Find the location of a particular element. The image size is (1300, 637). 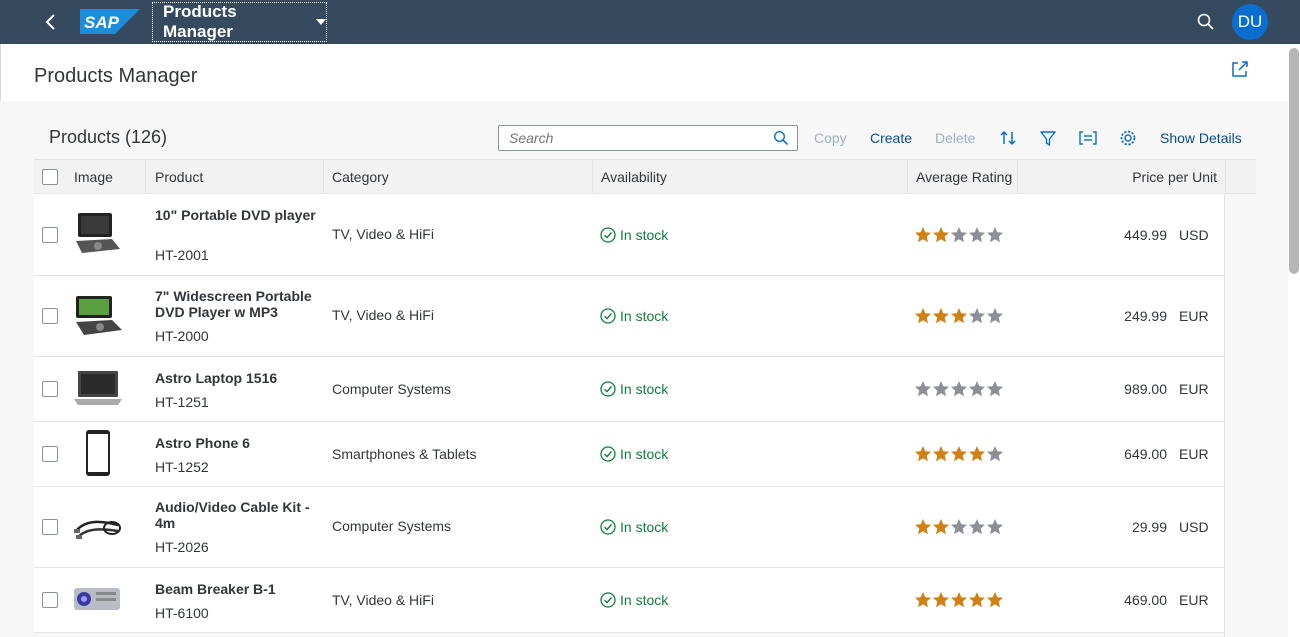

delete-button: Delete is located at coordinates (955, 138).